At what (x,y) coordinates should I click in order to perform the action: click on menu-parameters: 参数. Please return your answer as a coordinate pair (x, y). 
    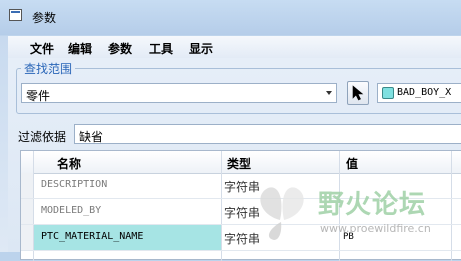
    Looking at the image, I should click on (120, 48).